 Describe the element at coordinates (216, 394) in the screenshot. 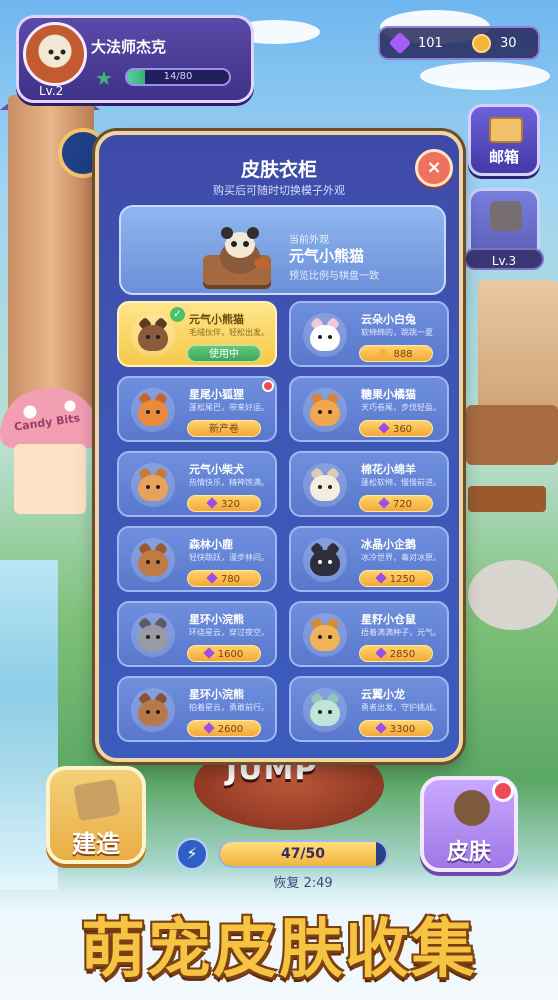

I see `skin-name: 星尾小狐狸` at that location.